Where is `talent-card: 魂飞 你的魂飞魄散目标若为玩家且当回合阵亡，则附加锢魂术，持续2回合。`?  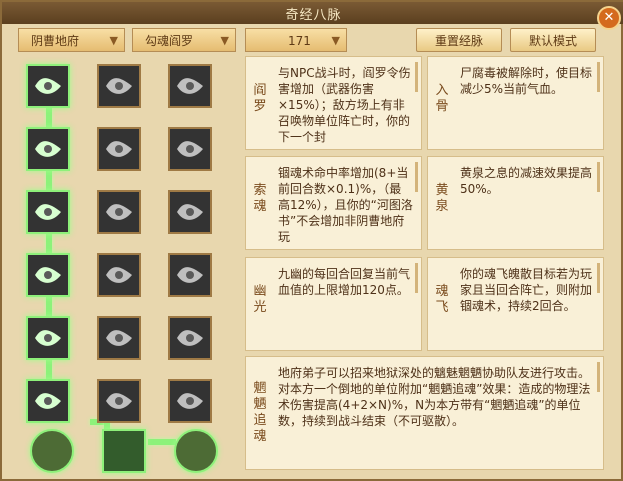 talent-card: 魂飞 你的魂飞魄散目标若为玩家且当回合阵亡，则附加锢魂术，持续2回合。 is located at coordinates (515, 304).